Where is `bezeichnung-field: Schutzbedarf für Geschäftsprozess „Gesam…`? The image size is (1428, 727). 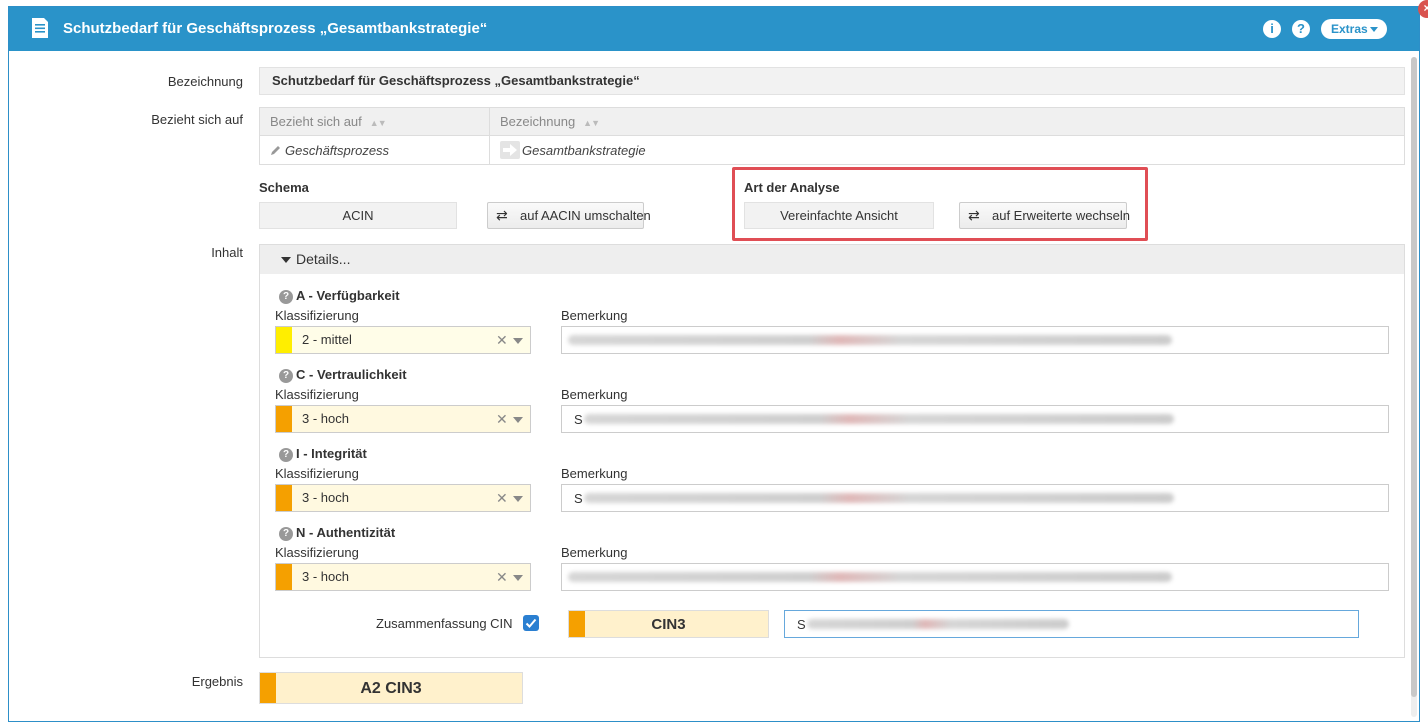 bezeichnung-field: Schutzbedarf für Geschäftsprozess „Gesam… is located at coordinates (832, 81).